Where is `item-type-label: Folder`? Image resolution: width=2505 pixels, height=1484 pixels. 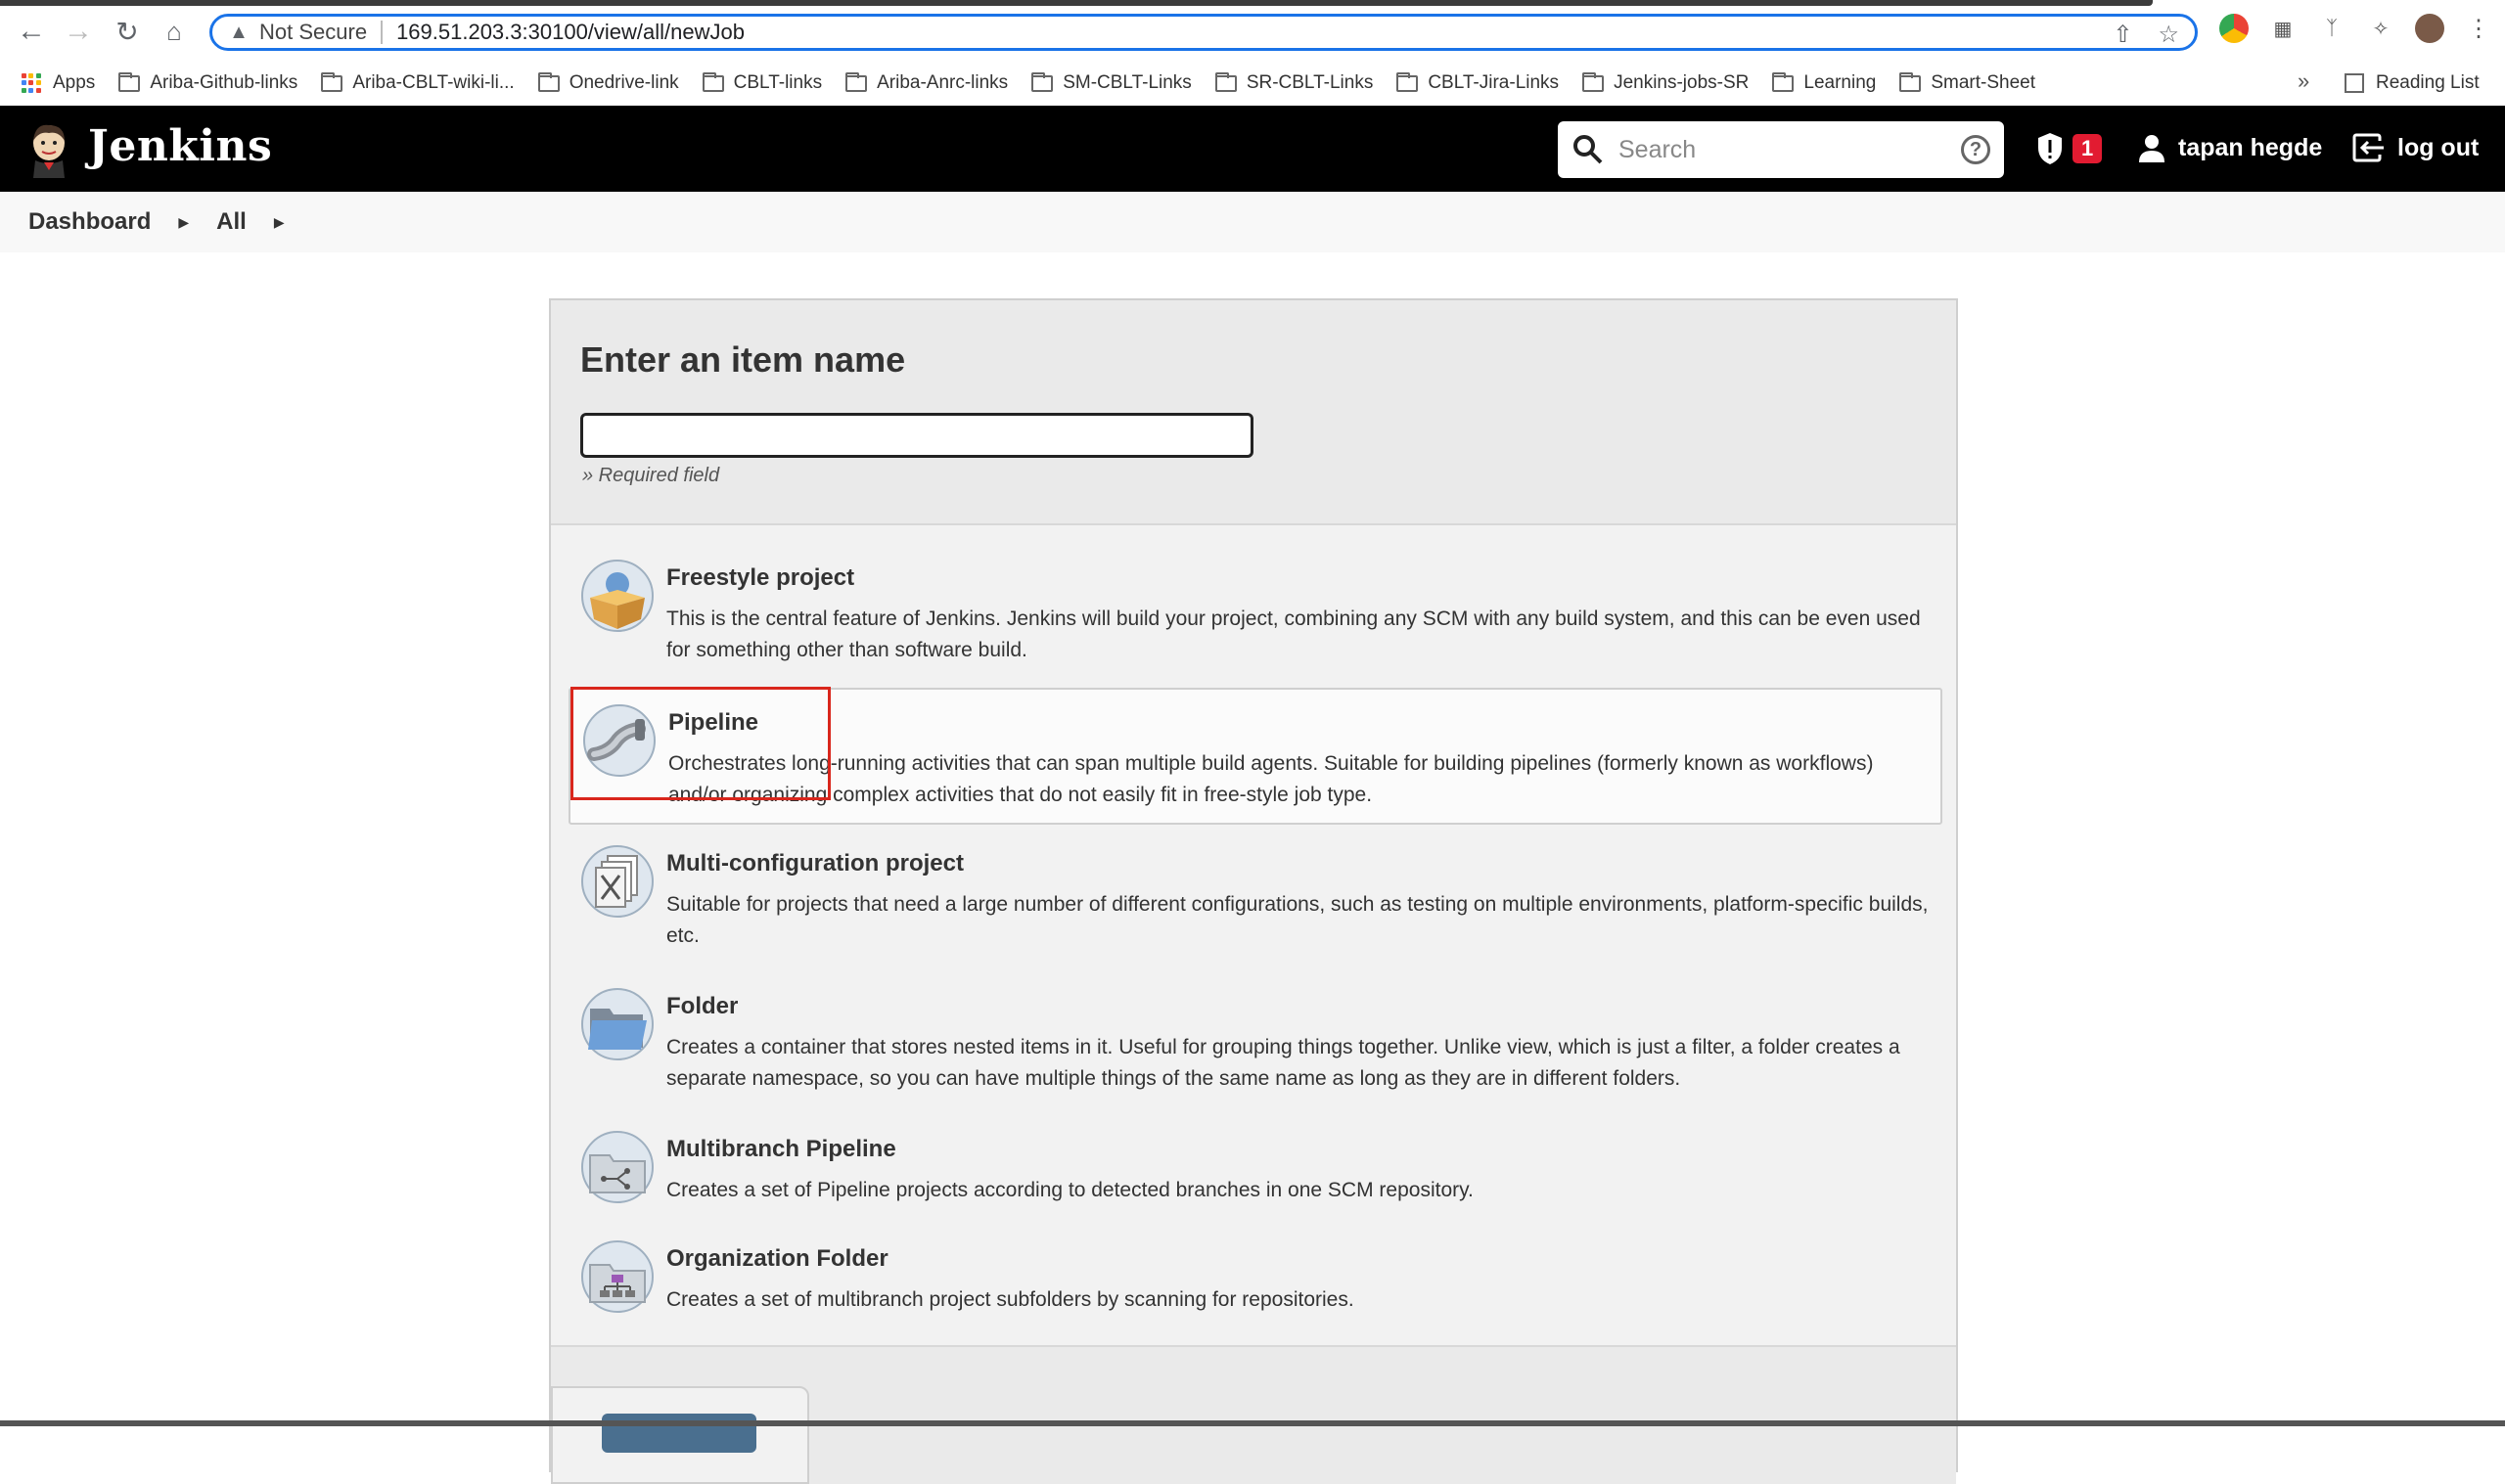
item-type-label: Folder is located at coordinates (702, 1006).